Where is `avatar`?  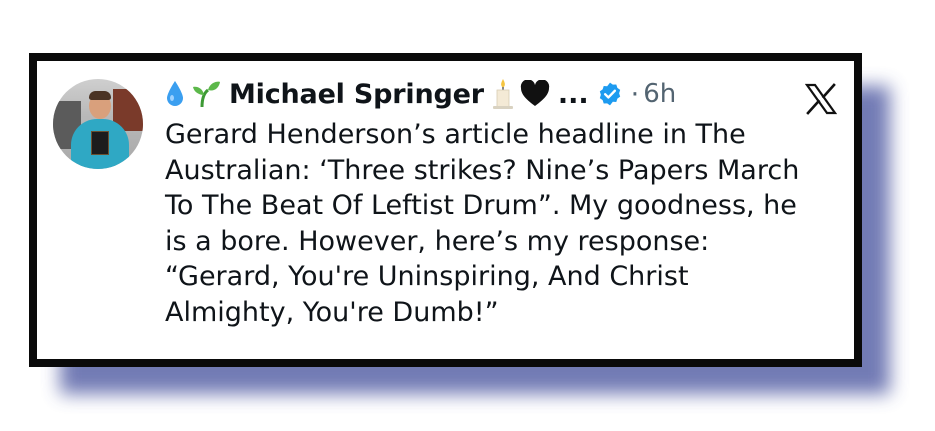
avatar is located at coordinates (98, 124).